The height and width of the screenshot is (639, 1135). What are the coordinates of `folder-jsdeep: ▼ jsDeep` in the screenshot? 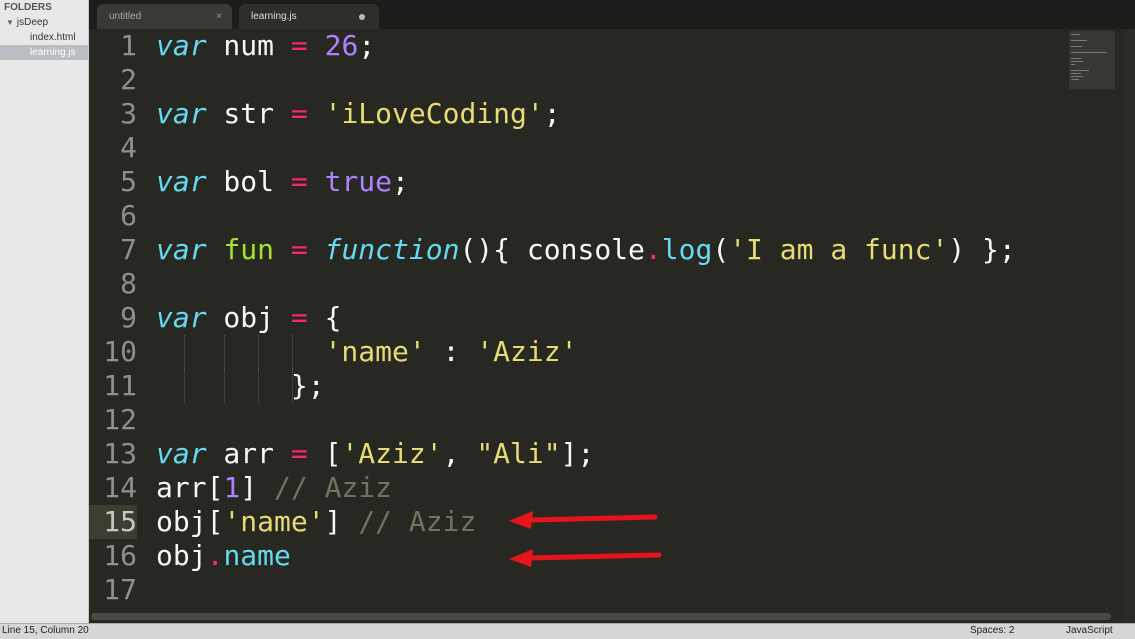 It's located at (44, 22).